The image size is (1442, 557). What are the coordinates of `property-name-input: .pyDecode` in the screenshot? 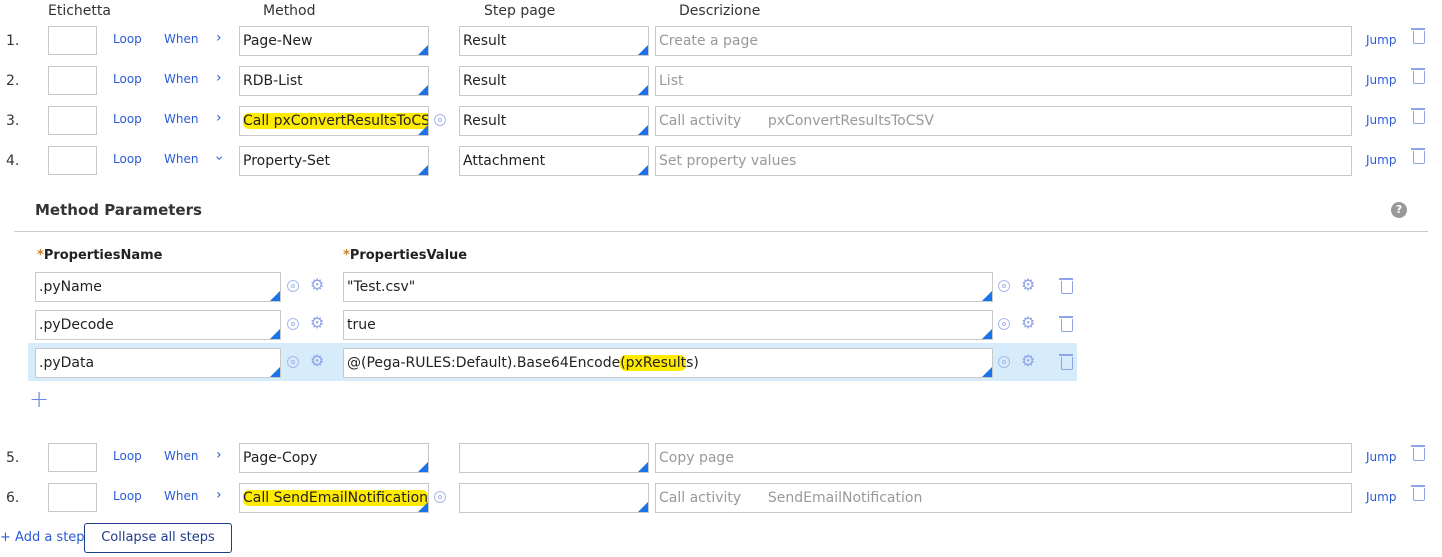 It's located at (158, 325).